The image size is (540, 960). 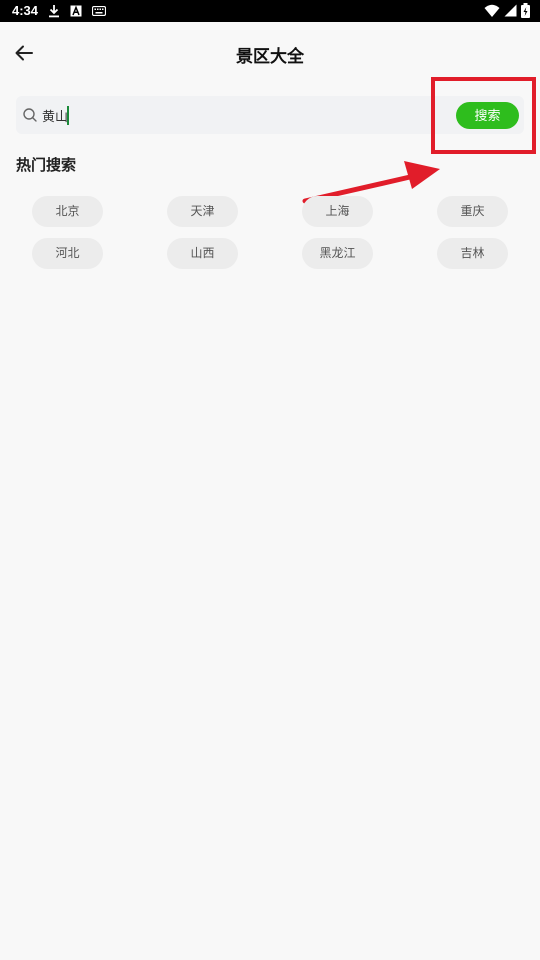 I want to click on battery-charging-icon, so click(x=525, y=10).